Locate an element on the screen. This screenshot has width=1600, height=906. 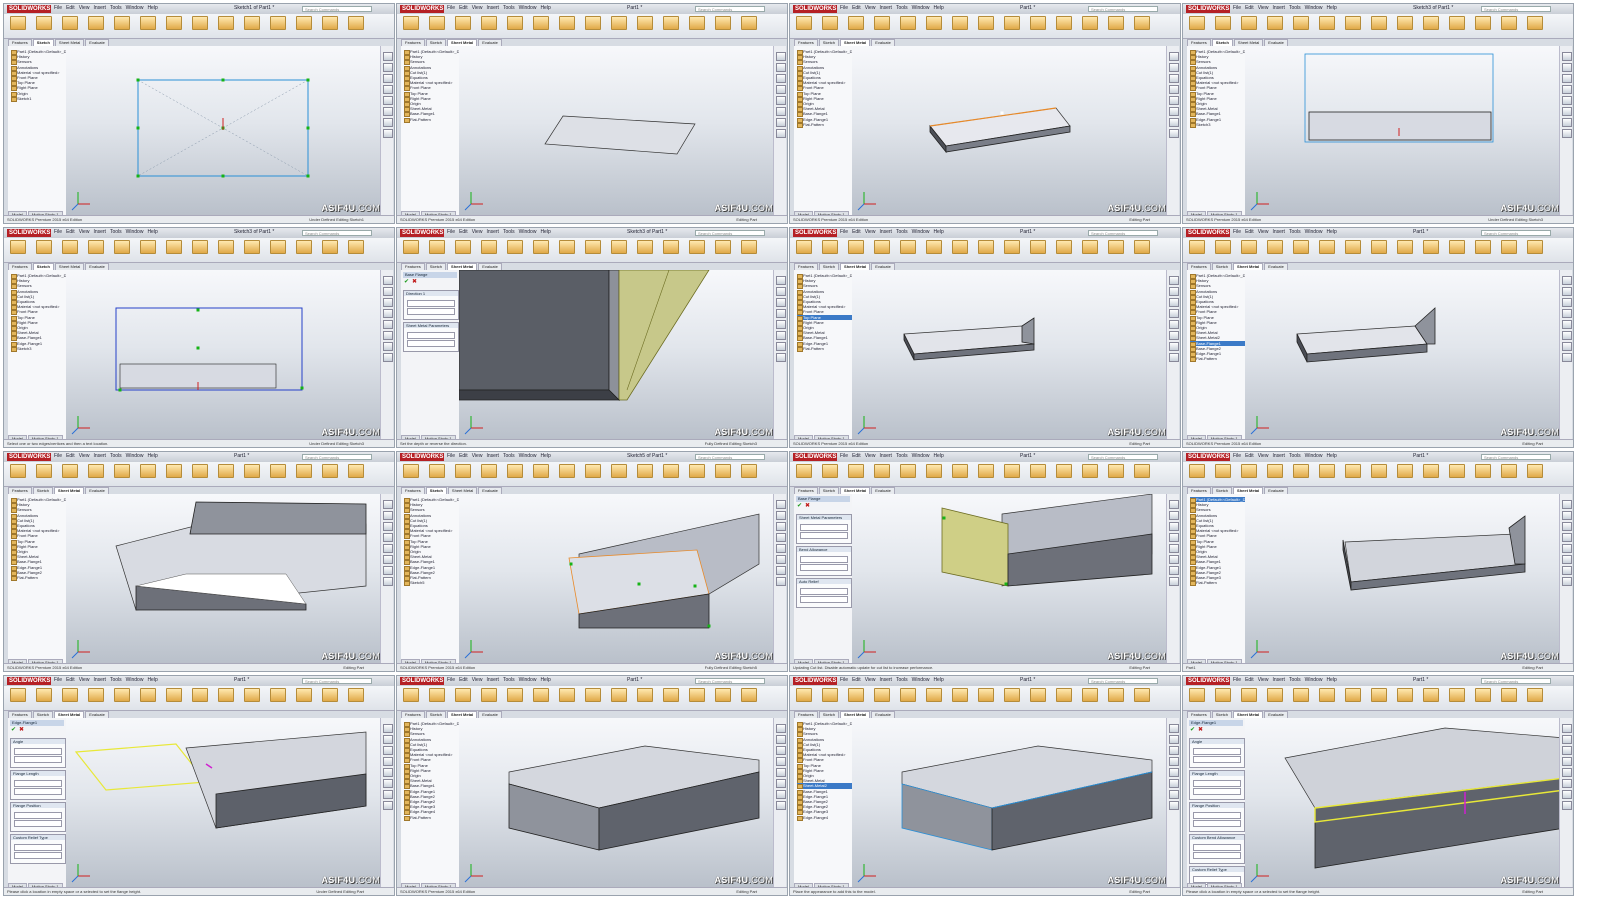
property-section-header: Auto Relief is located at coordinates (824, 581).